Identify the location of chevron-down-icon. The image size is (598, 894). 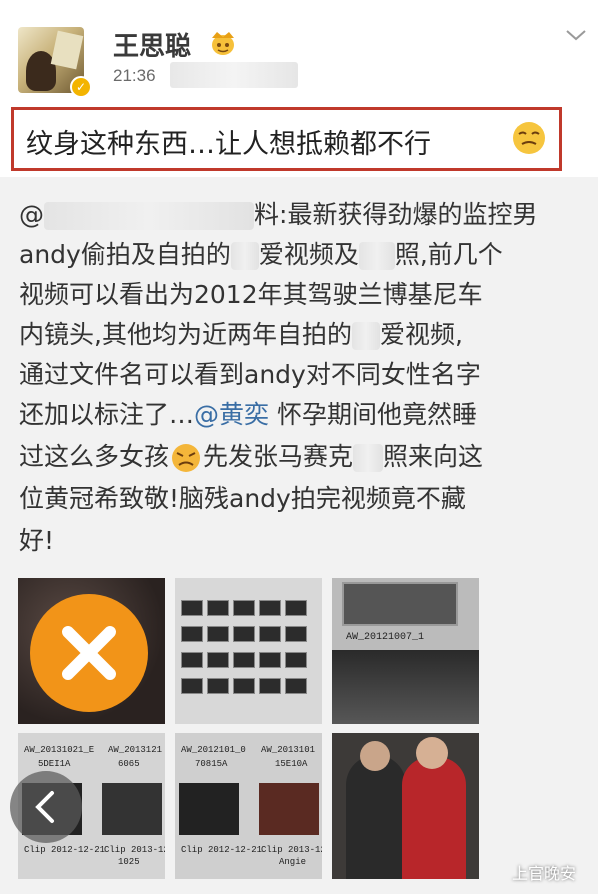
(576, 35).